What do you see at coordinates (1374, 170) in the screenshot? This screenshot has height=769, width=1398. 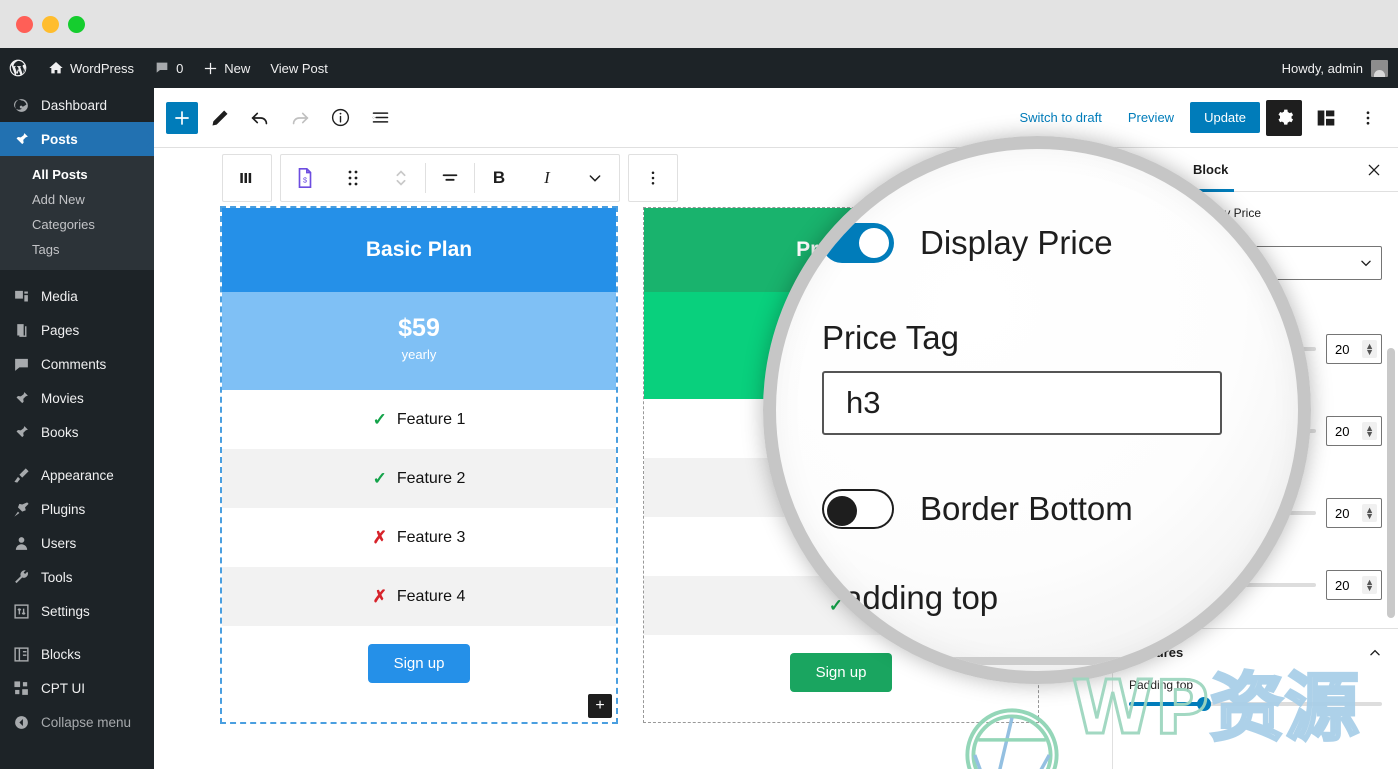 I see `close-icon` at bounding box center [1374, 170].